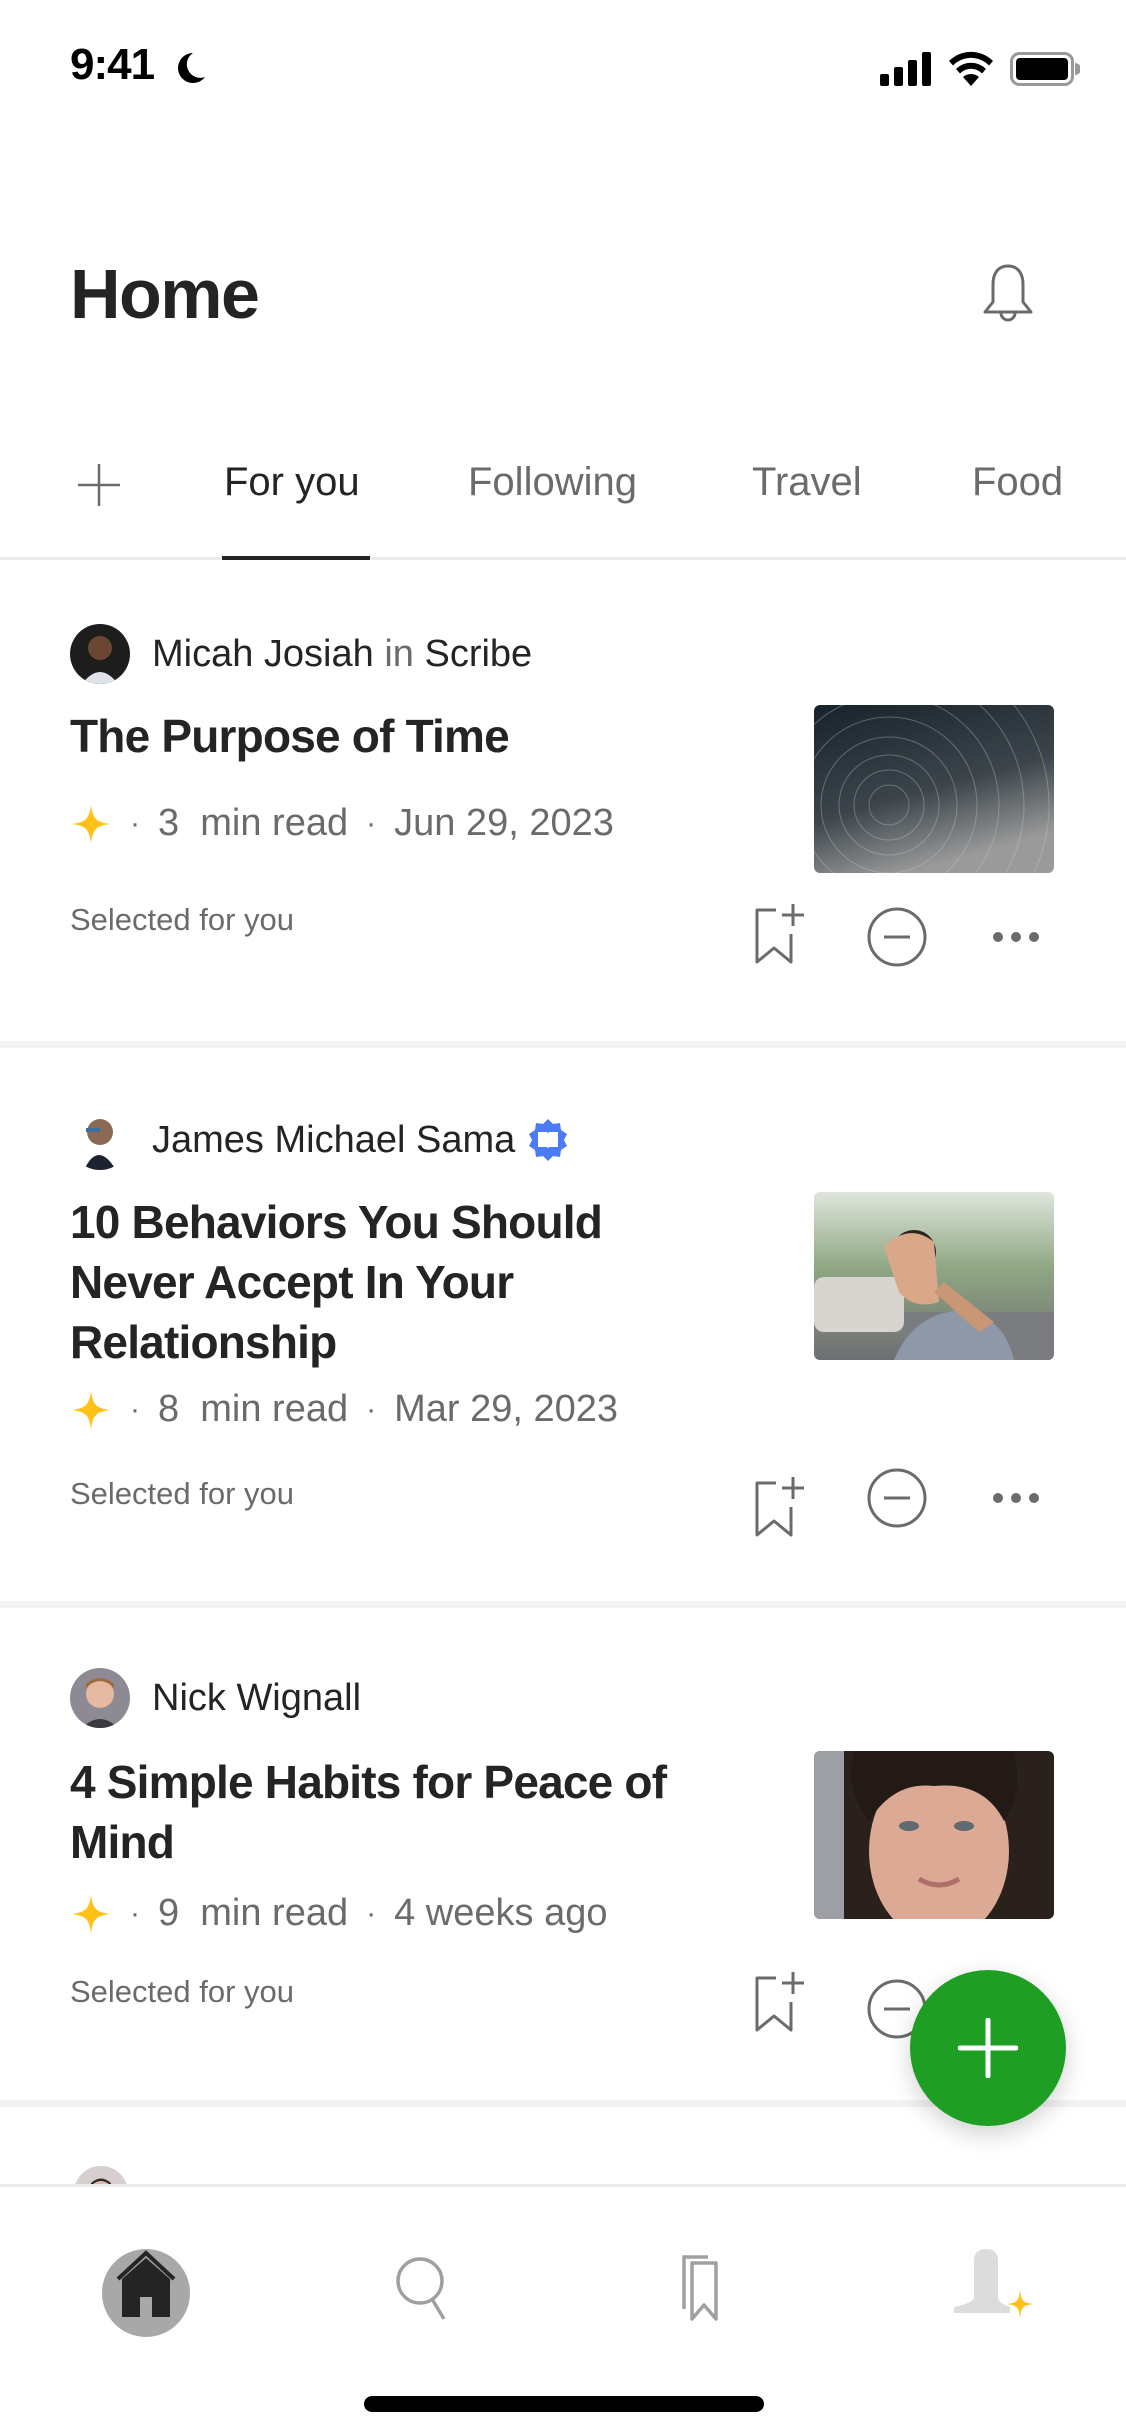 The image size is (1126, 2436). What do you see at coordinates (501, 1913) in the screenshot?
I see `publish-date: 4 weeks ago` at bounding box center [501, 1913].